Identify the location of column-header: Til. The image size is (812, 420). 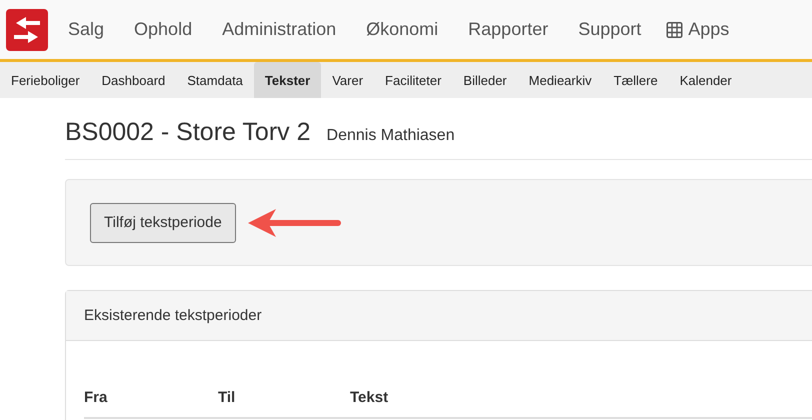
(227, 397).